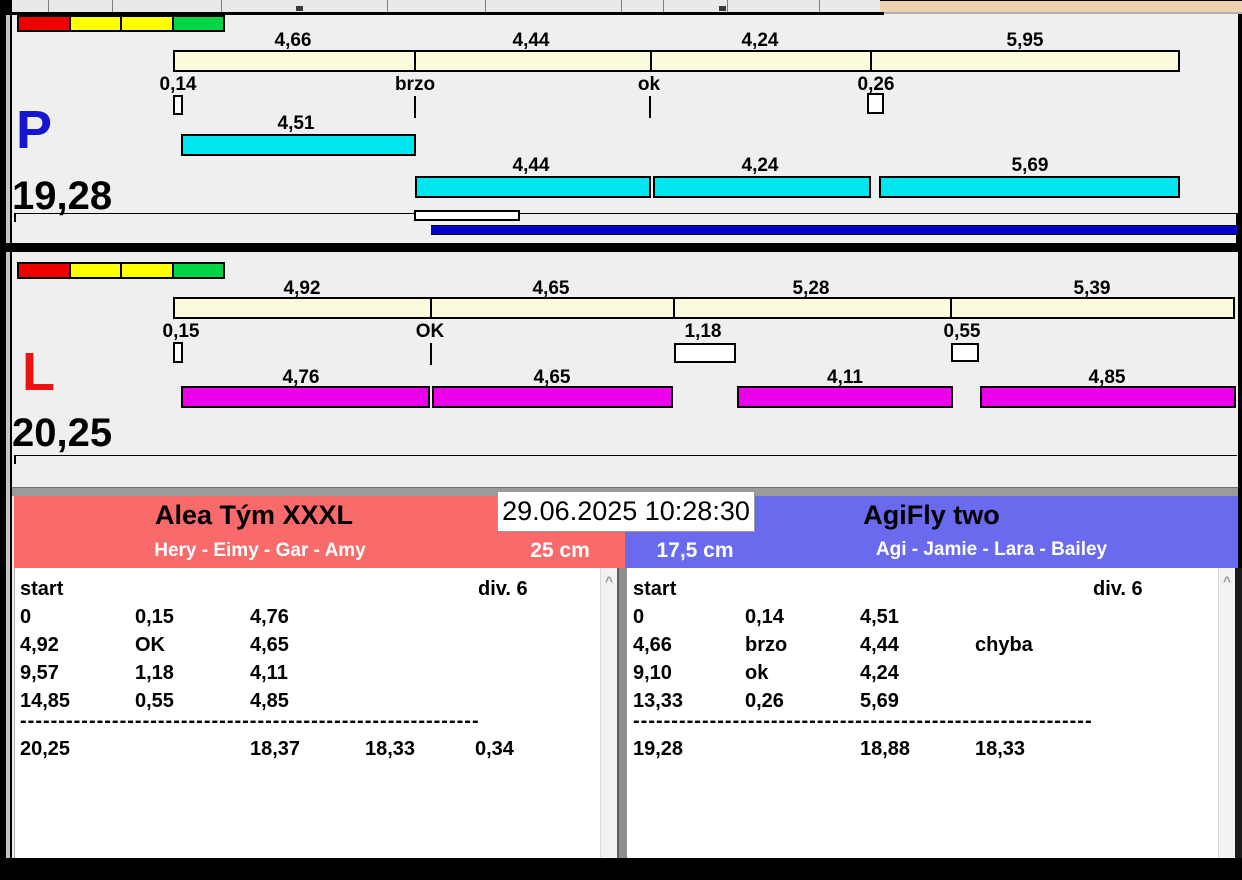 Image resolution: width=1242 pixels, height=880 pixels. What do you see at coordinates (446, 6) in the screenshot?
I see `toolbar-remnant` at bounding box center [446, 6].